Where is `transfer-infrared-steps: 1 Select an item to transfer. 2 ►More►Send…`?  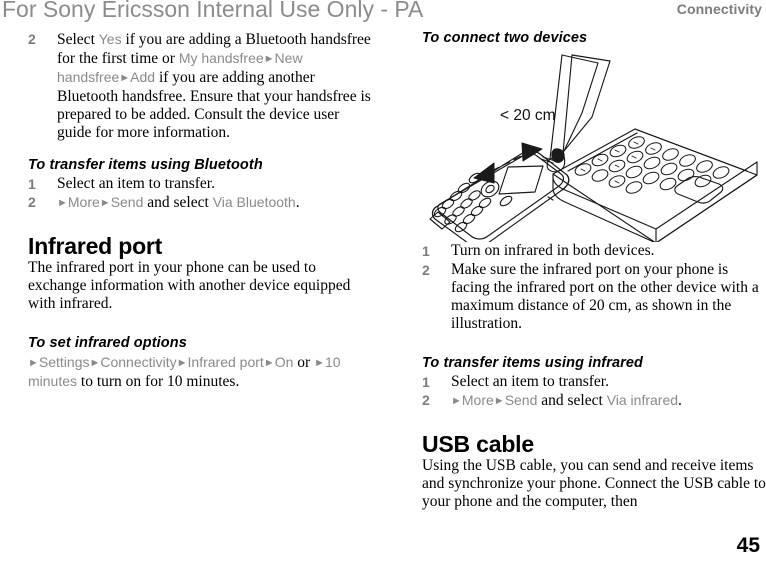 transfer-infrared-steps: 1 Select an item to transfer. 2 ►More►Send… is located at coordinates (594, 391).